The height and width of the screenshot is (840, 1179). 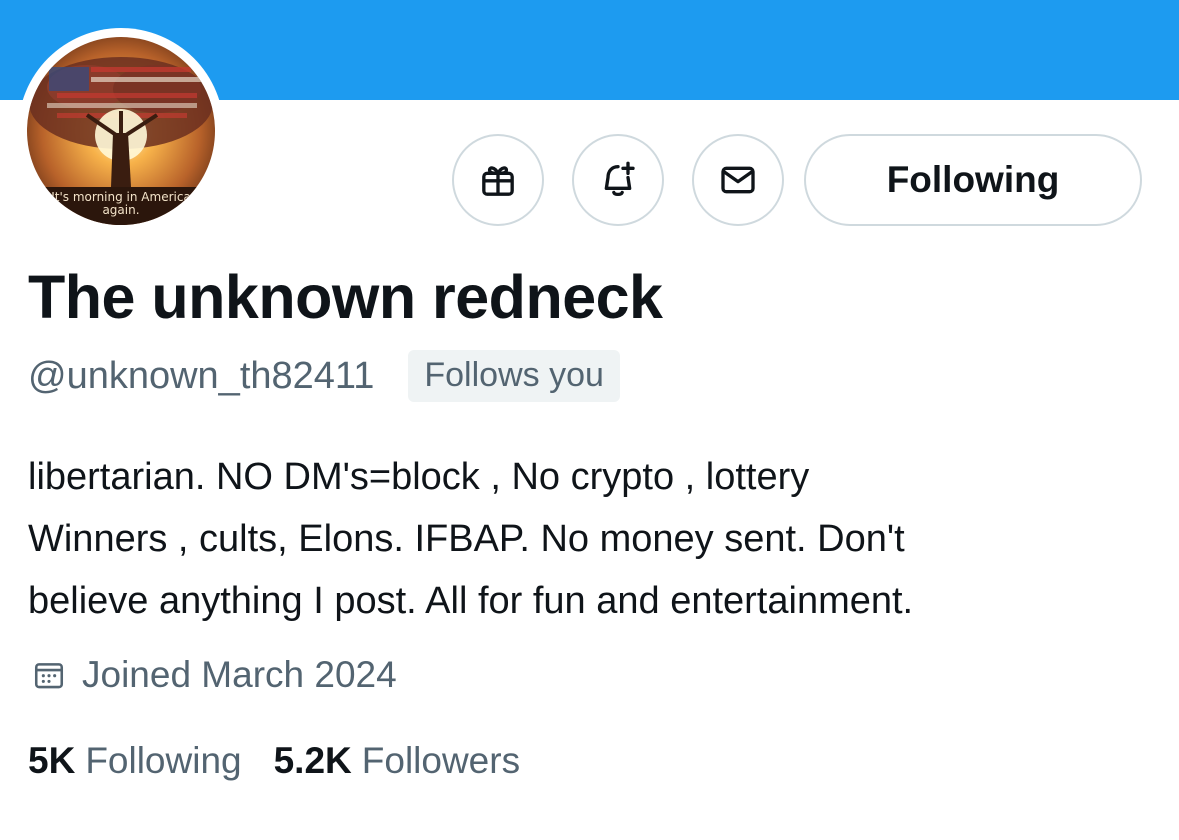 I want to click on following-button: Following, so click(x=973, y=180).